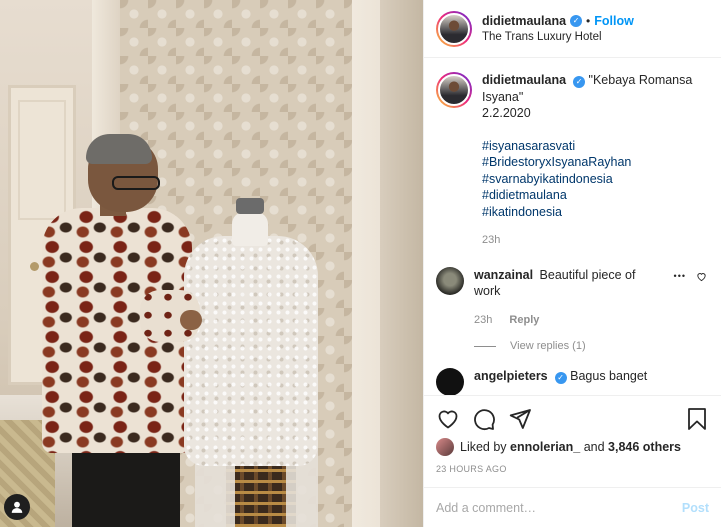 The width and height of the screenshot is (721, 527). I want to click on header-row: didietmaulana ✓ • Follow, so click(558, 21).